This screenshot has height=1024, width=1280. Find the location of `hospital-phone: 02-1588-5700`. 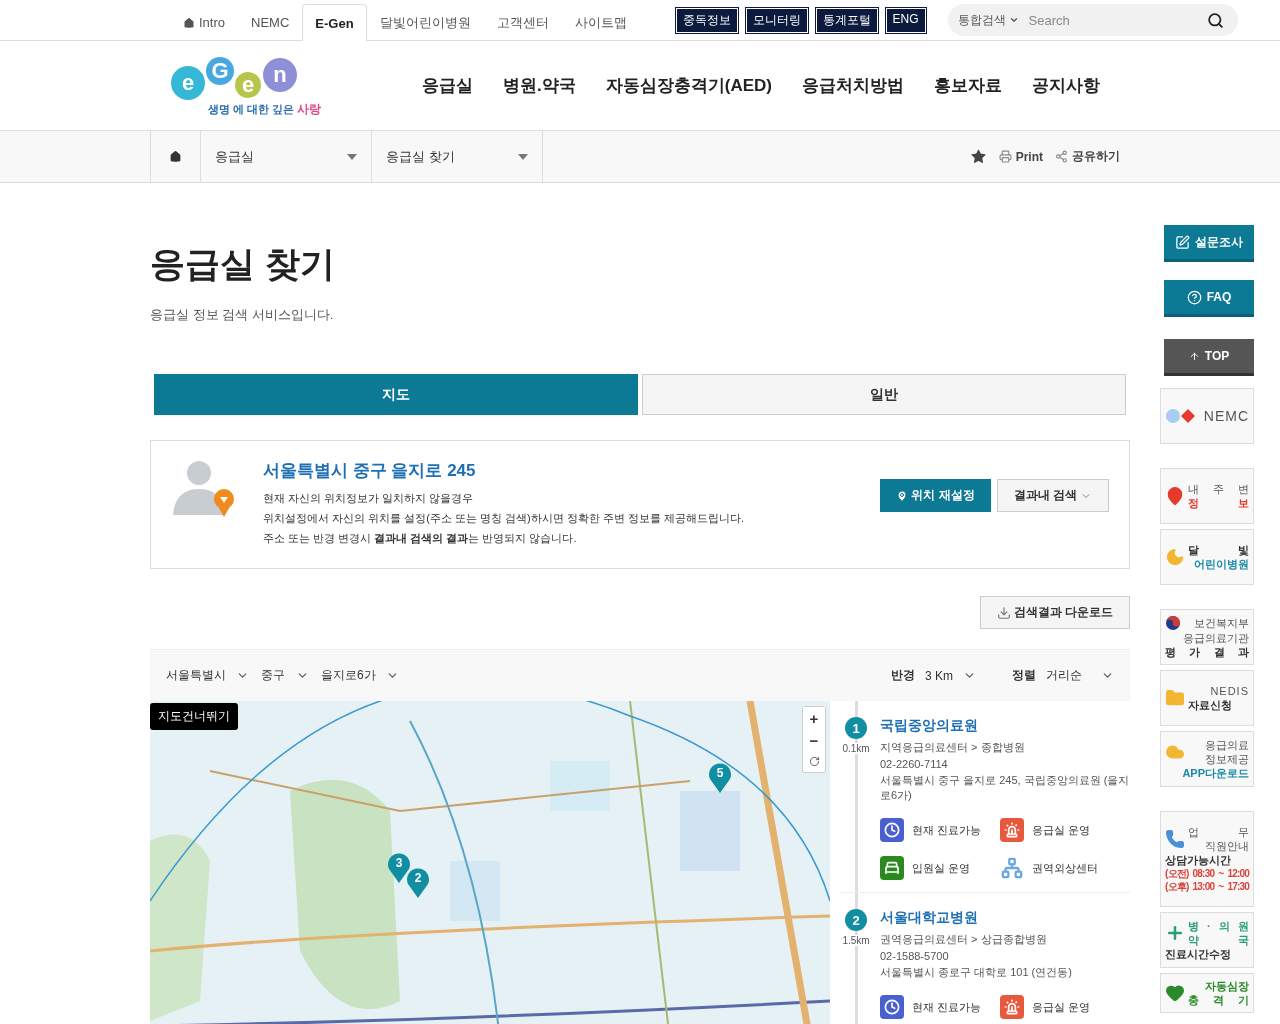

hospital-phone: 02-1588-5700 is located at coordinates (915, 956).